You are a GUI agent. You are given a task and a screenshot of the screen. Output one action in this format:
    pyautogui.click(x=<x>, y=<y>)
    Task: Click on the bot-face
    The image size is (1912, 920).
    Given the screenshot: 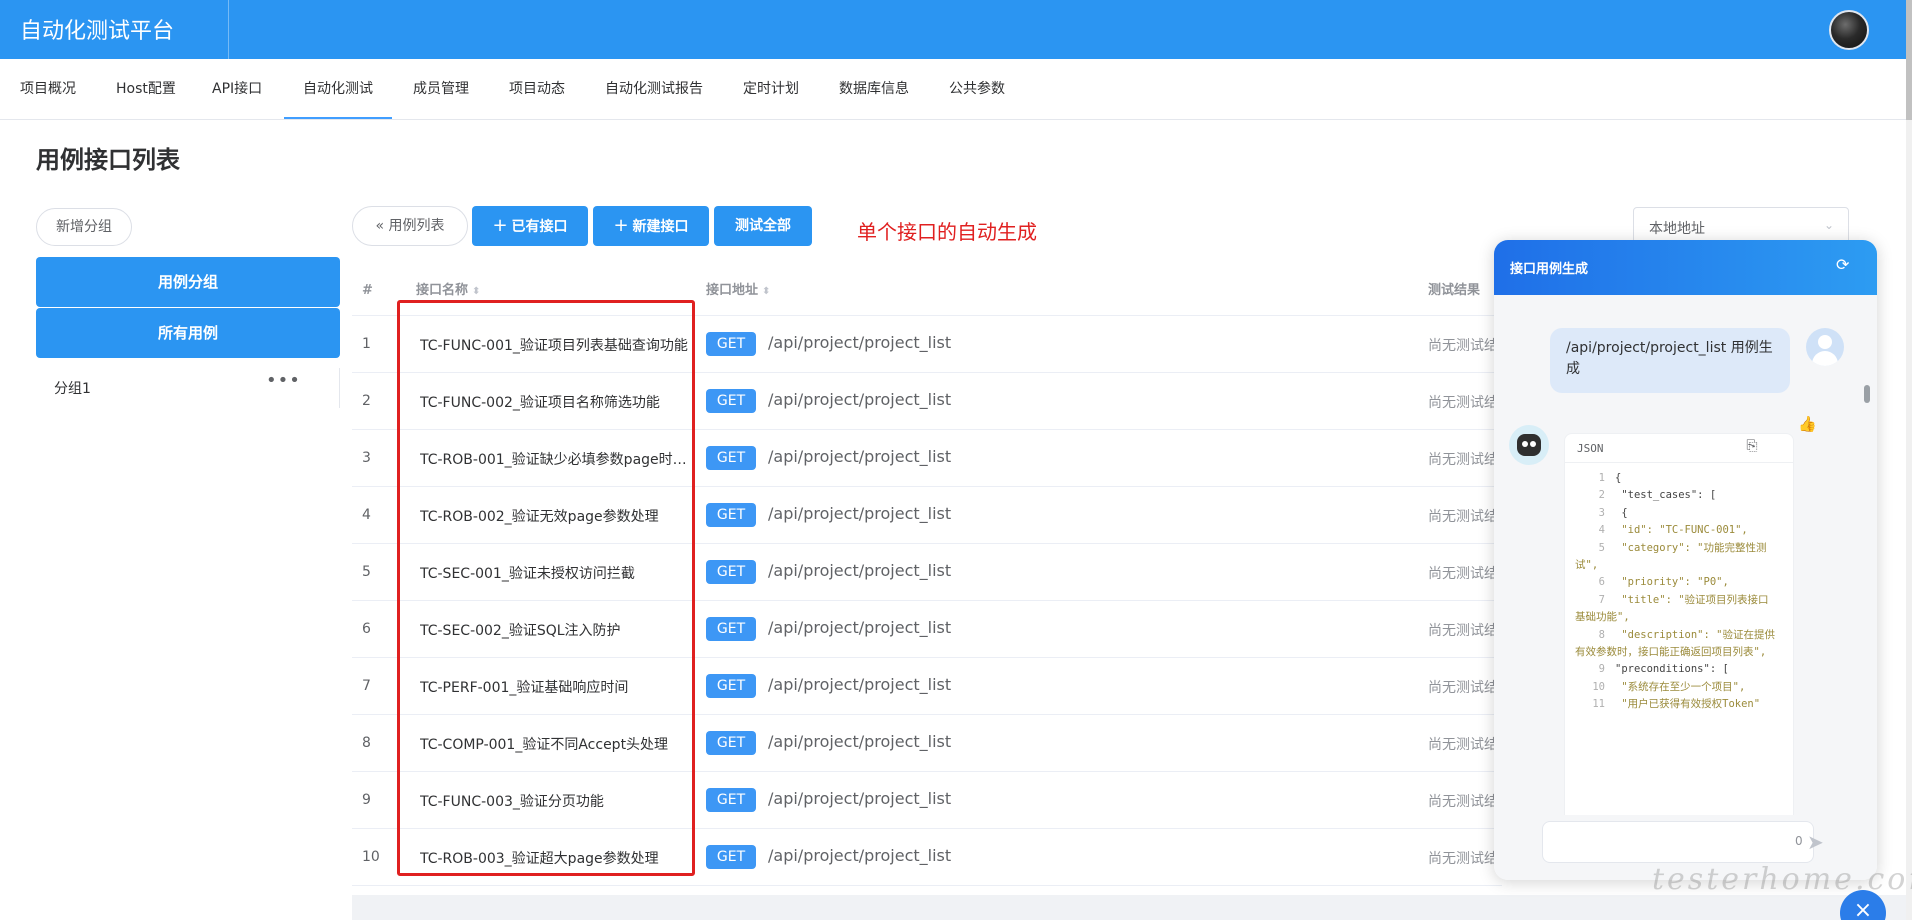 What is the action you would take?
    pyautogui.click(x=1529, y=445)
    